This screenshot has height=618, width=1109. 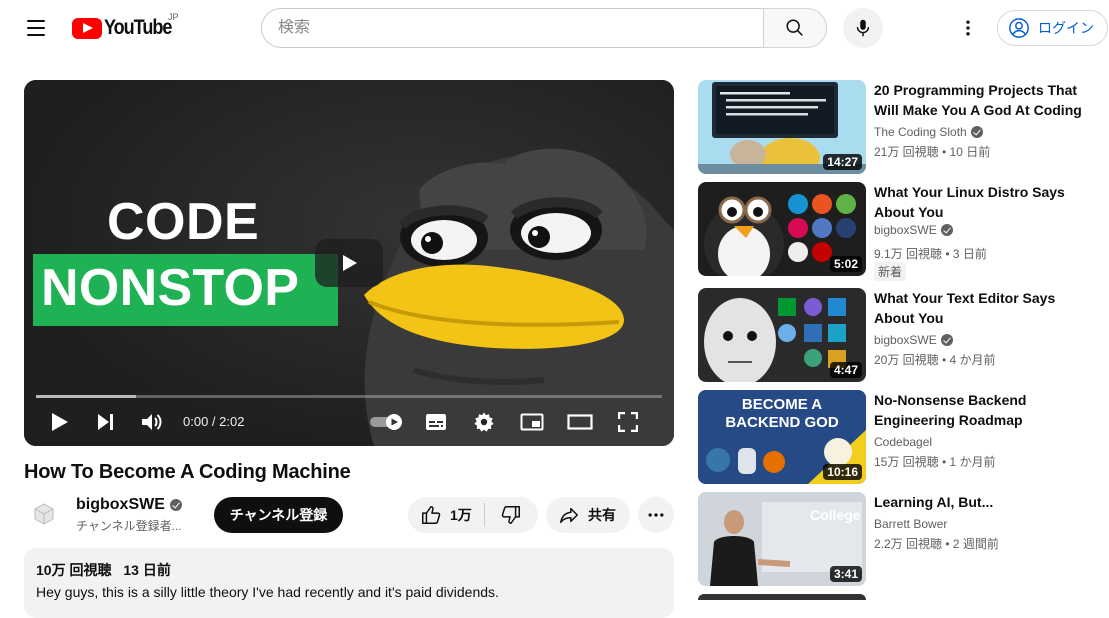 I want to click on settings-button, so click(x=484, y=422).